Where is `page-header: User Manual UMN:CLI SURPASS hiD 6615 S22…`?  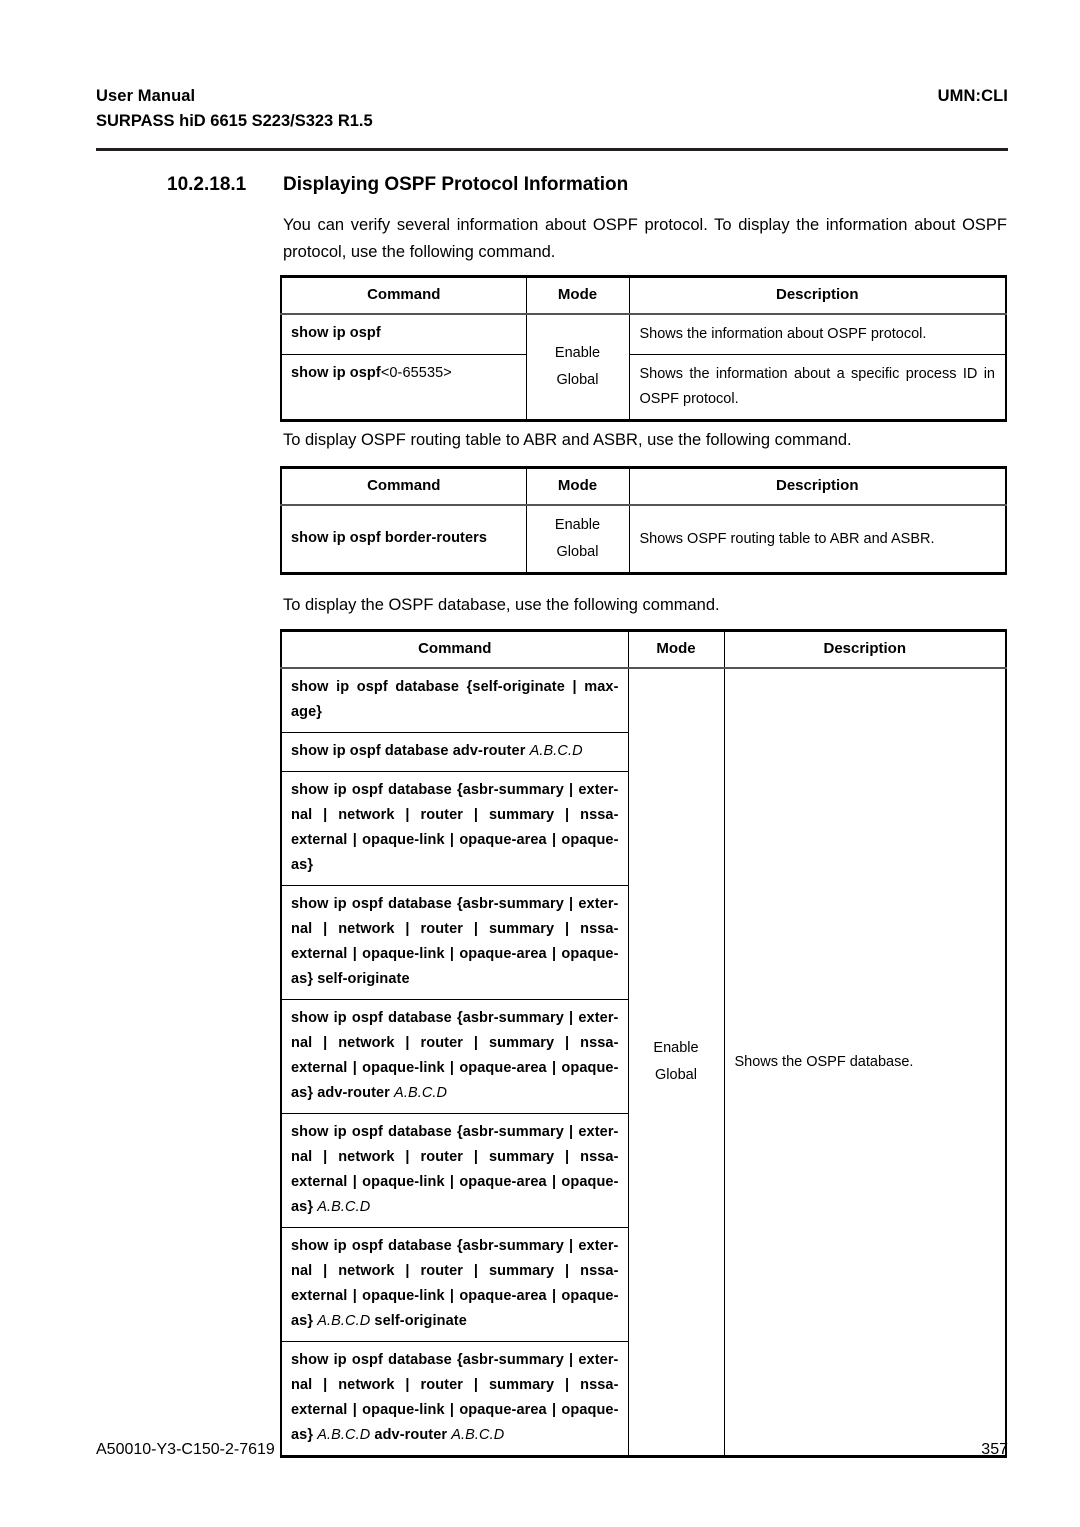 page-header: User Manual UMN:CLI SURPASS hiD 6615 S22… is located at coordinates (552, 109).